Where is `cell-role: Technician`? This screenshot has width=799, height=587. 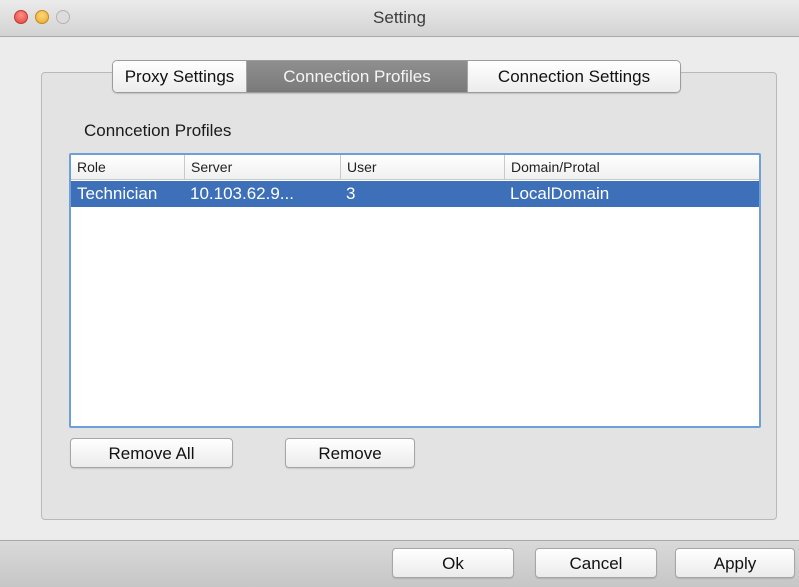
cell-role: Technician is located at coordinates (117, 193).